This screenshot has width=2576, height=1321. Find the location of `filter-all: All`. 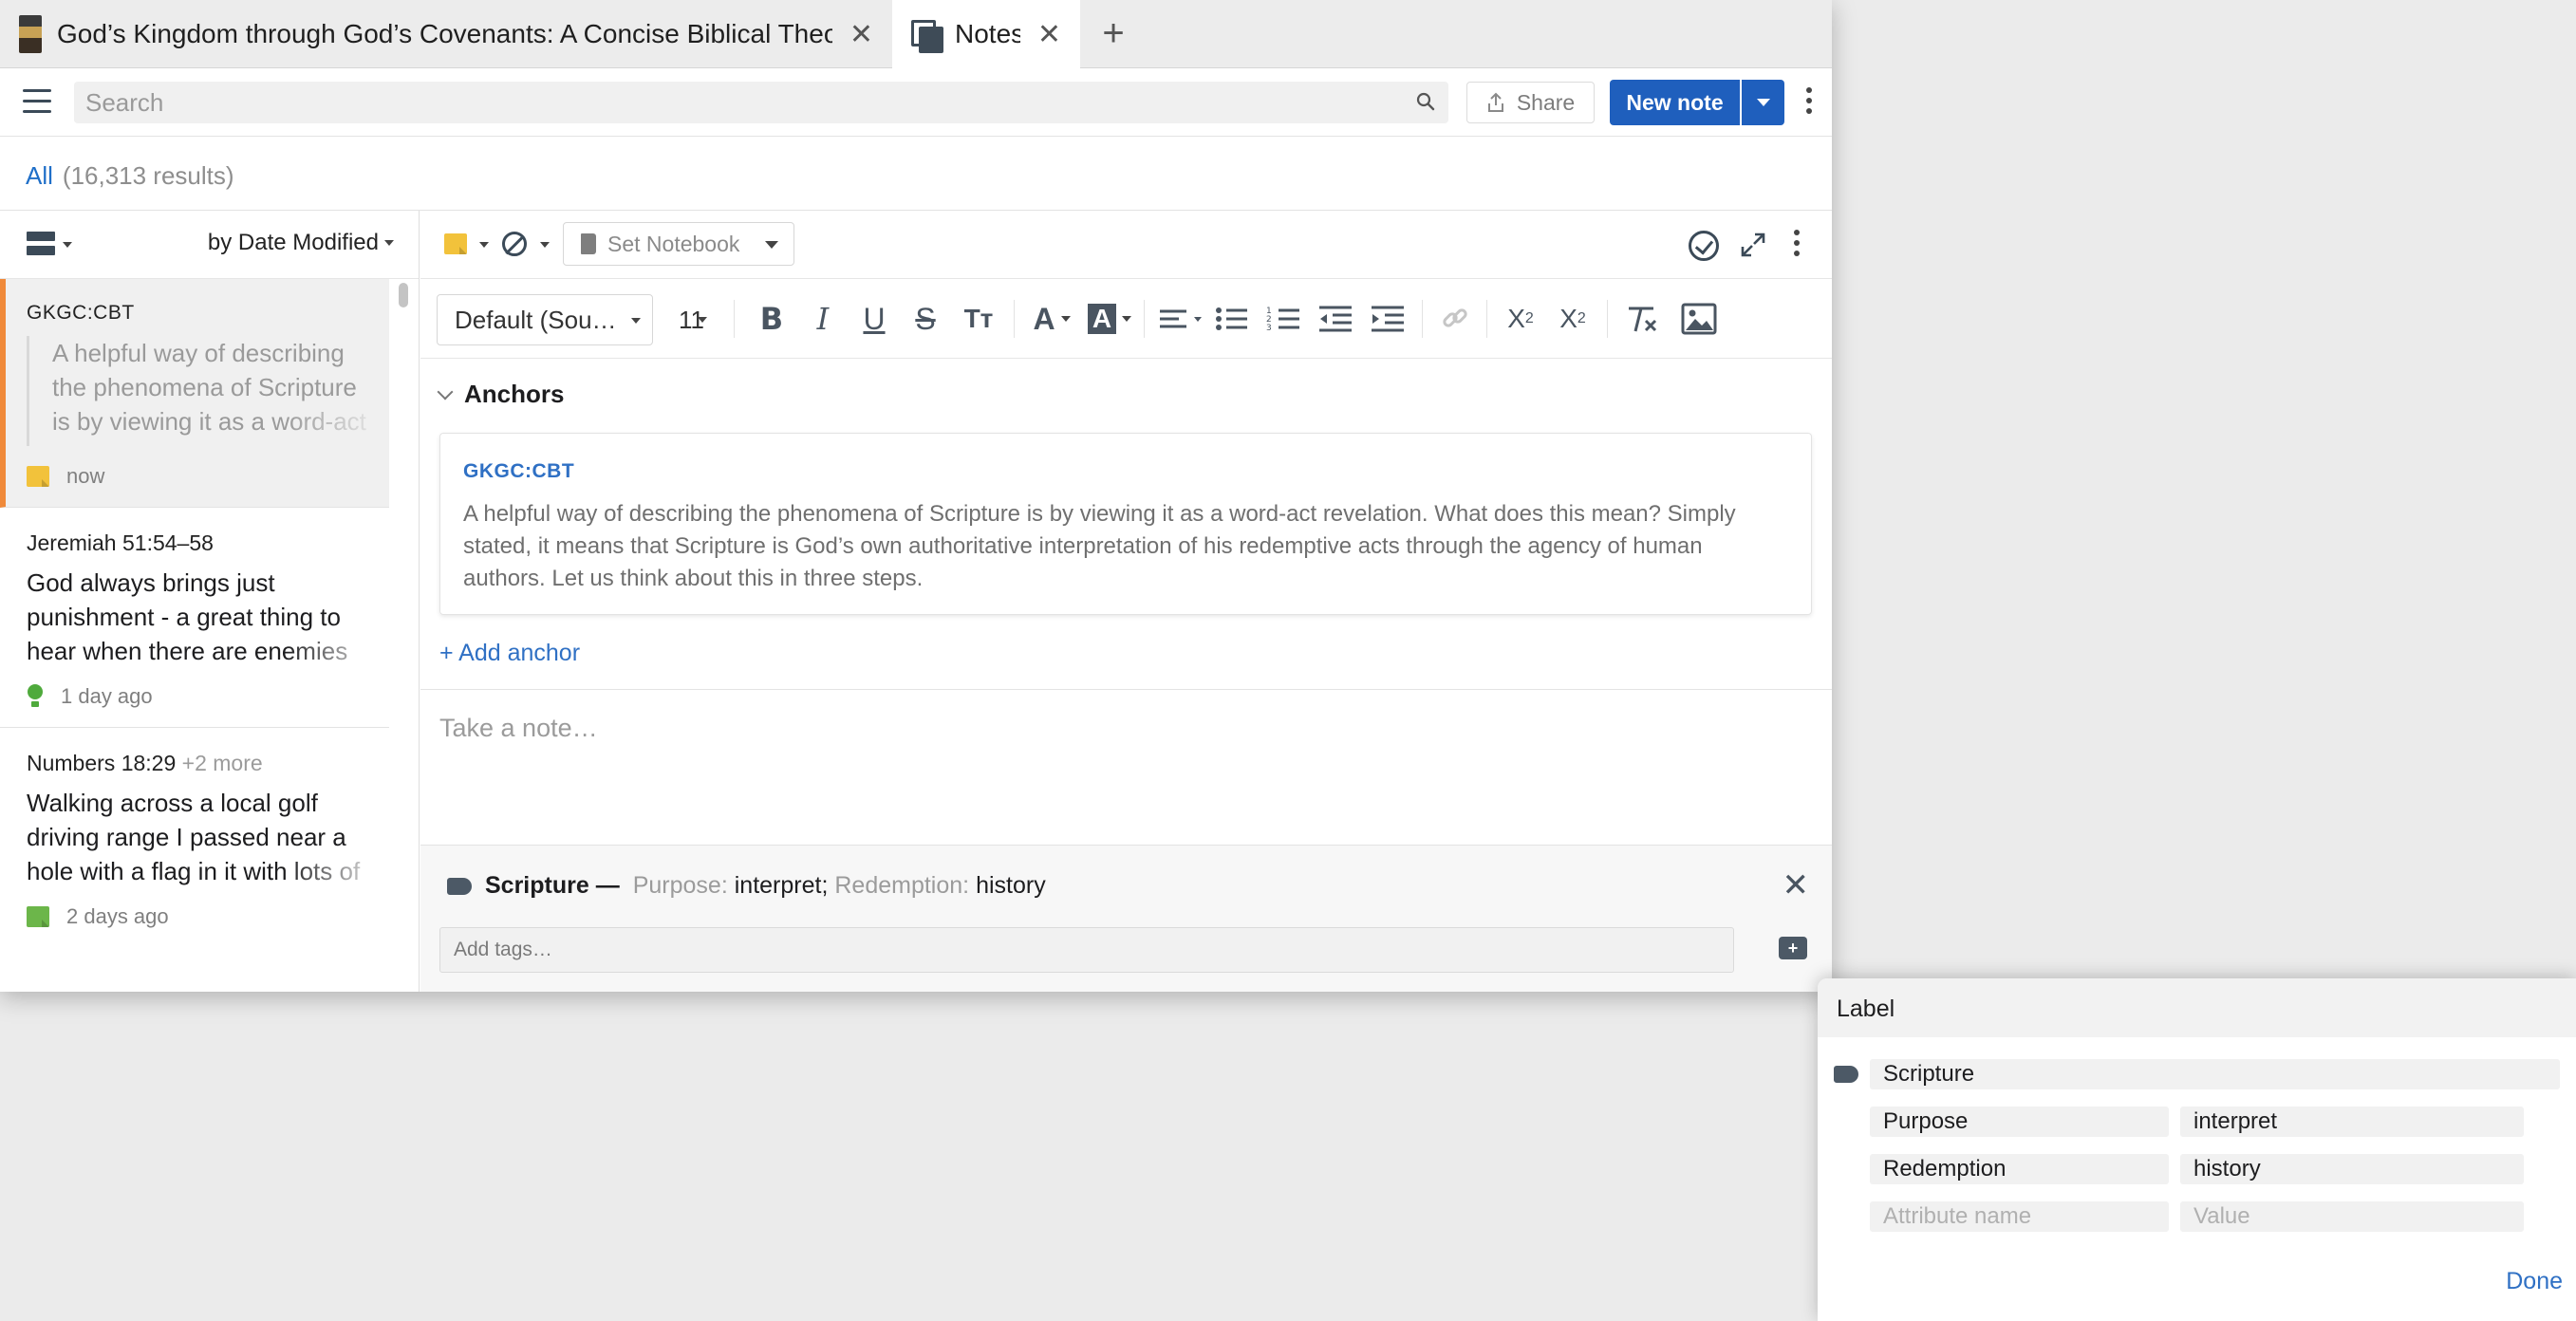

filter-all: All is located at coordinates (39, 175).